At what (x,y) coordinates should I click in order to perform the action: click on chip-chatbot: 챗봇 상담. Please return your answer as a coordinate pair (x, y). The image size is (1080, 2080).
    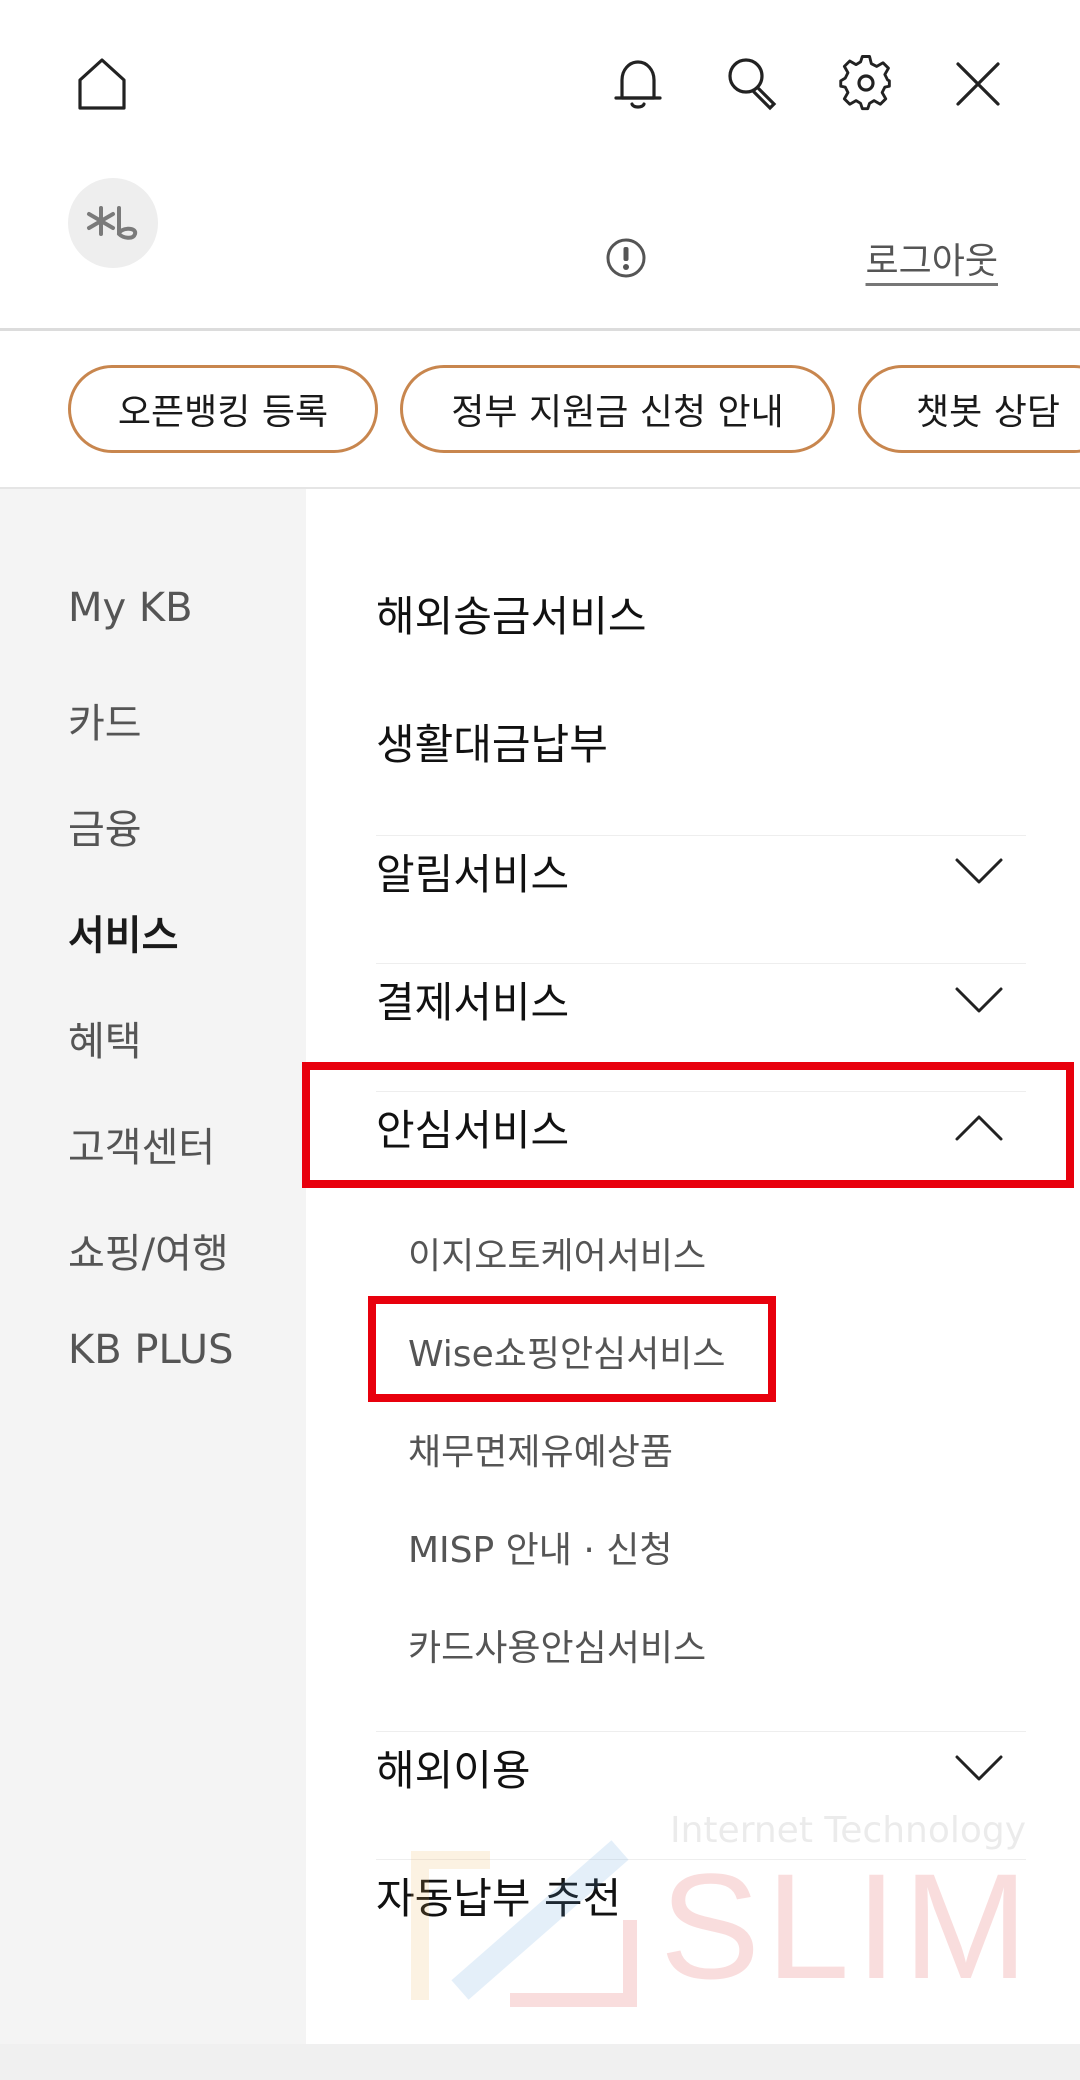
    Looking at the image, I should click on (969, 409).